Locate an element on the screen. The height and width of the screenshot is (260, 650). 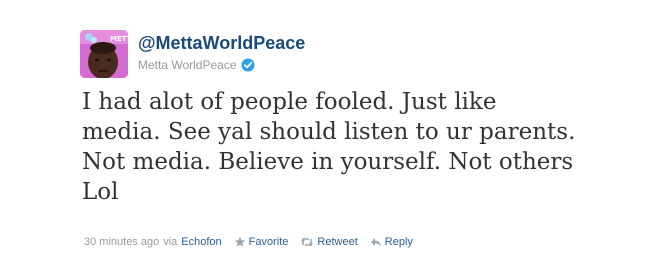
avatar-image: METTA is located at coordinates (104, 54).